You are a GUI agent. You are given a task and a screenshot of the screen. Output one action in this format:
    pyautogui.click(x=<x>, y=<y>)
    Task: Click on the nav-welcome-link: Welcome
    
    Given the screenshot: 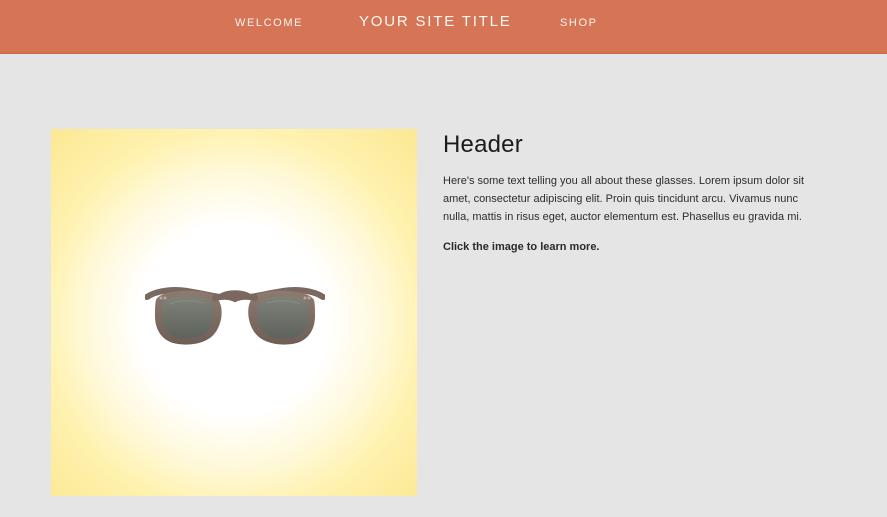 What is the action you would take?
    pyautogui.click(x=269, y=23)
    